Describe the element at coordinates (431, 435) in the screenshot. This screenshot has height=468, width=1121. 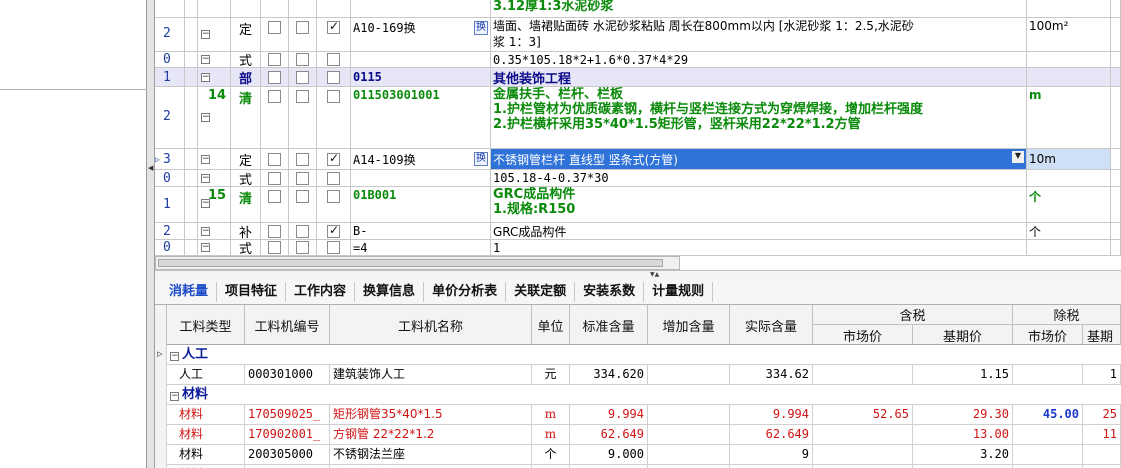
I see `name-cell: 方钢管 22*22*1.2` at that location.